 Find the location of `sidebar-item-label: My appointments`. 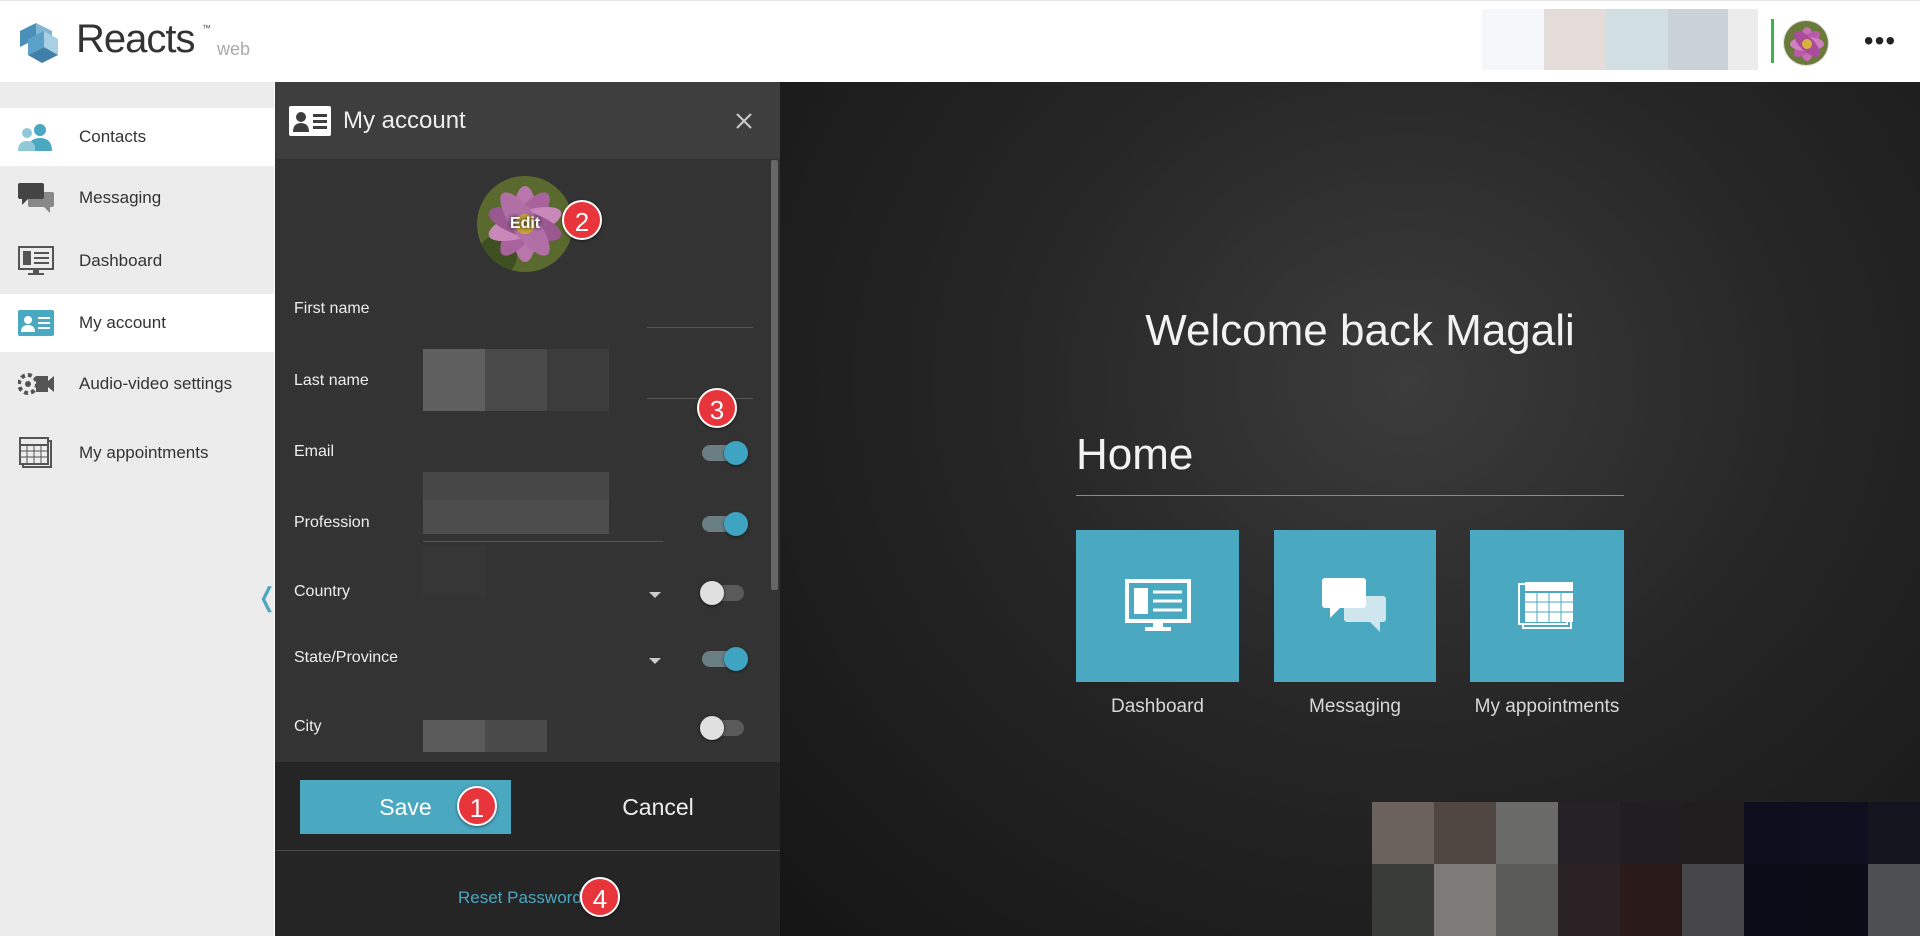

sidebar-item-label: My appointments is located at coordinates (144, 452).